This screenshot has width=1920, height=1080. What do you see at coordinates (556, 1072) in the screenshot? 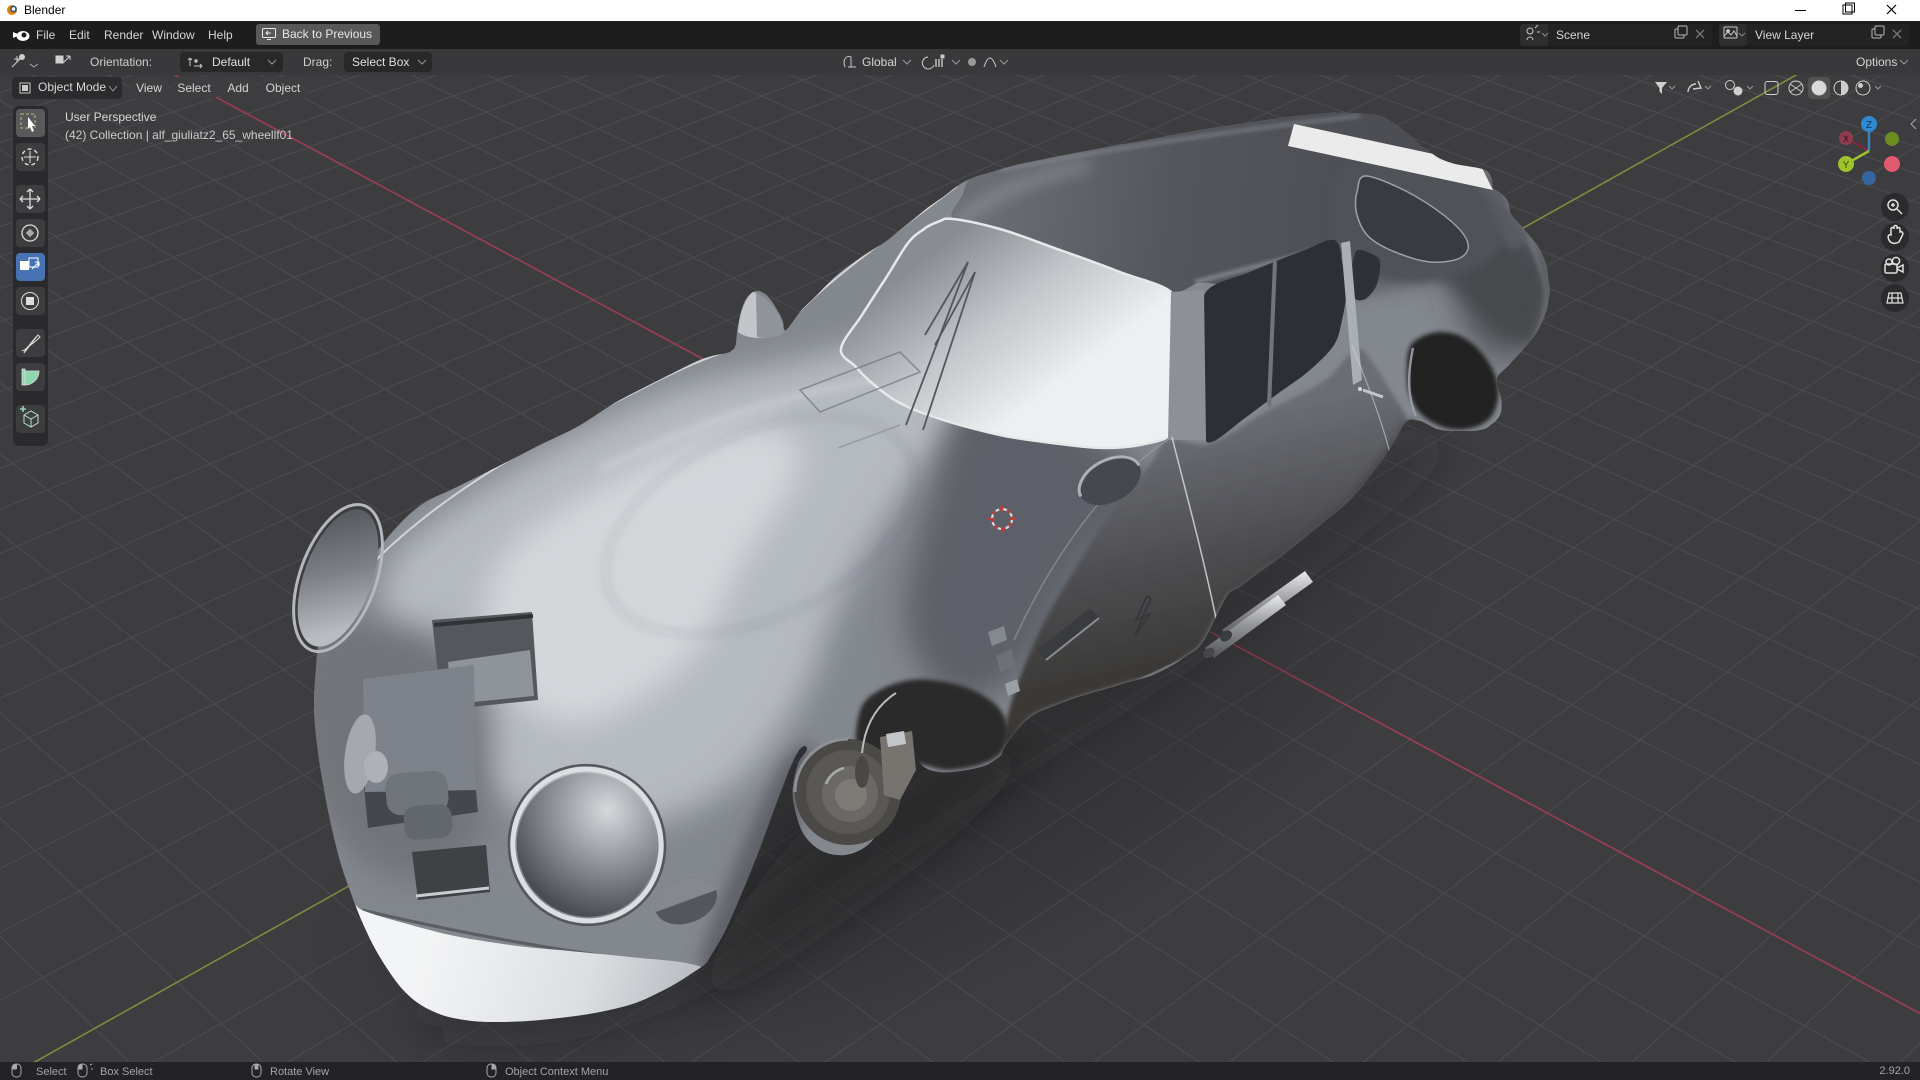
I see `svg-text: Object Context Menu` at bounding box center [556, 1072].